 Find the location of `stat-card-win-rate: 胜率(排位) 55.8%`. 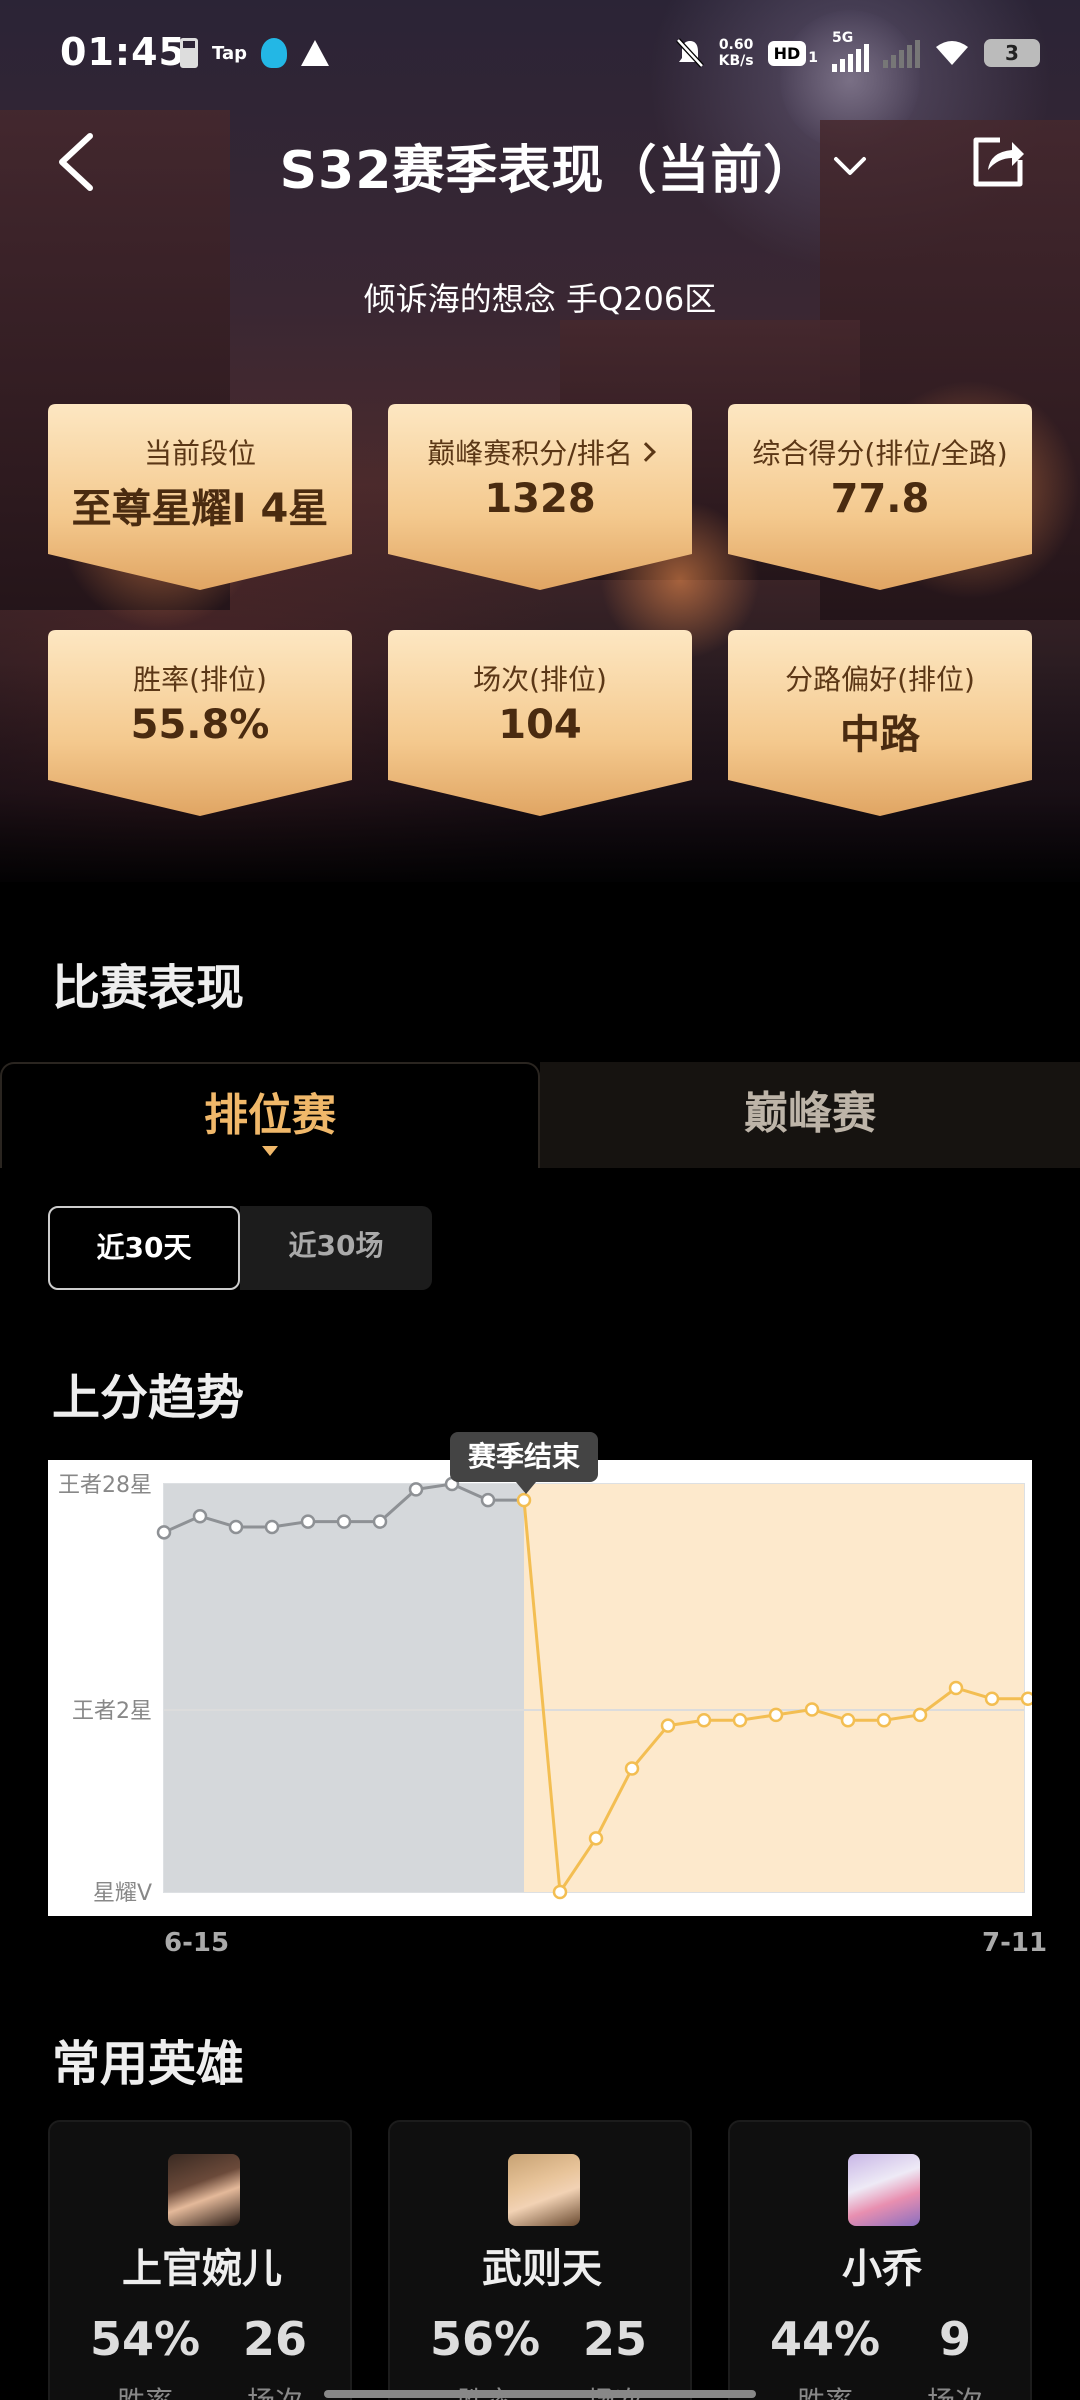

stat-card-win-rate: 胜率(排位) 55.8% is located at coordinates (200, 724).